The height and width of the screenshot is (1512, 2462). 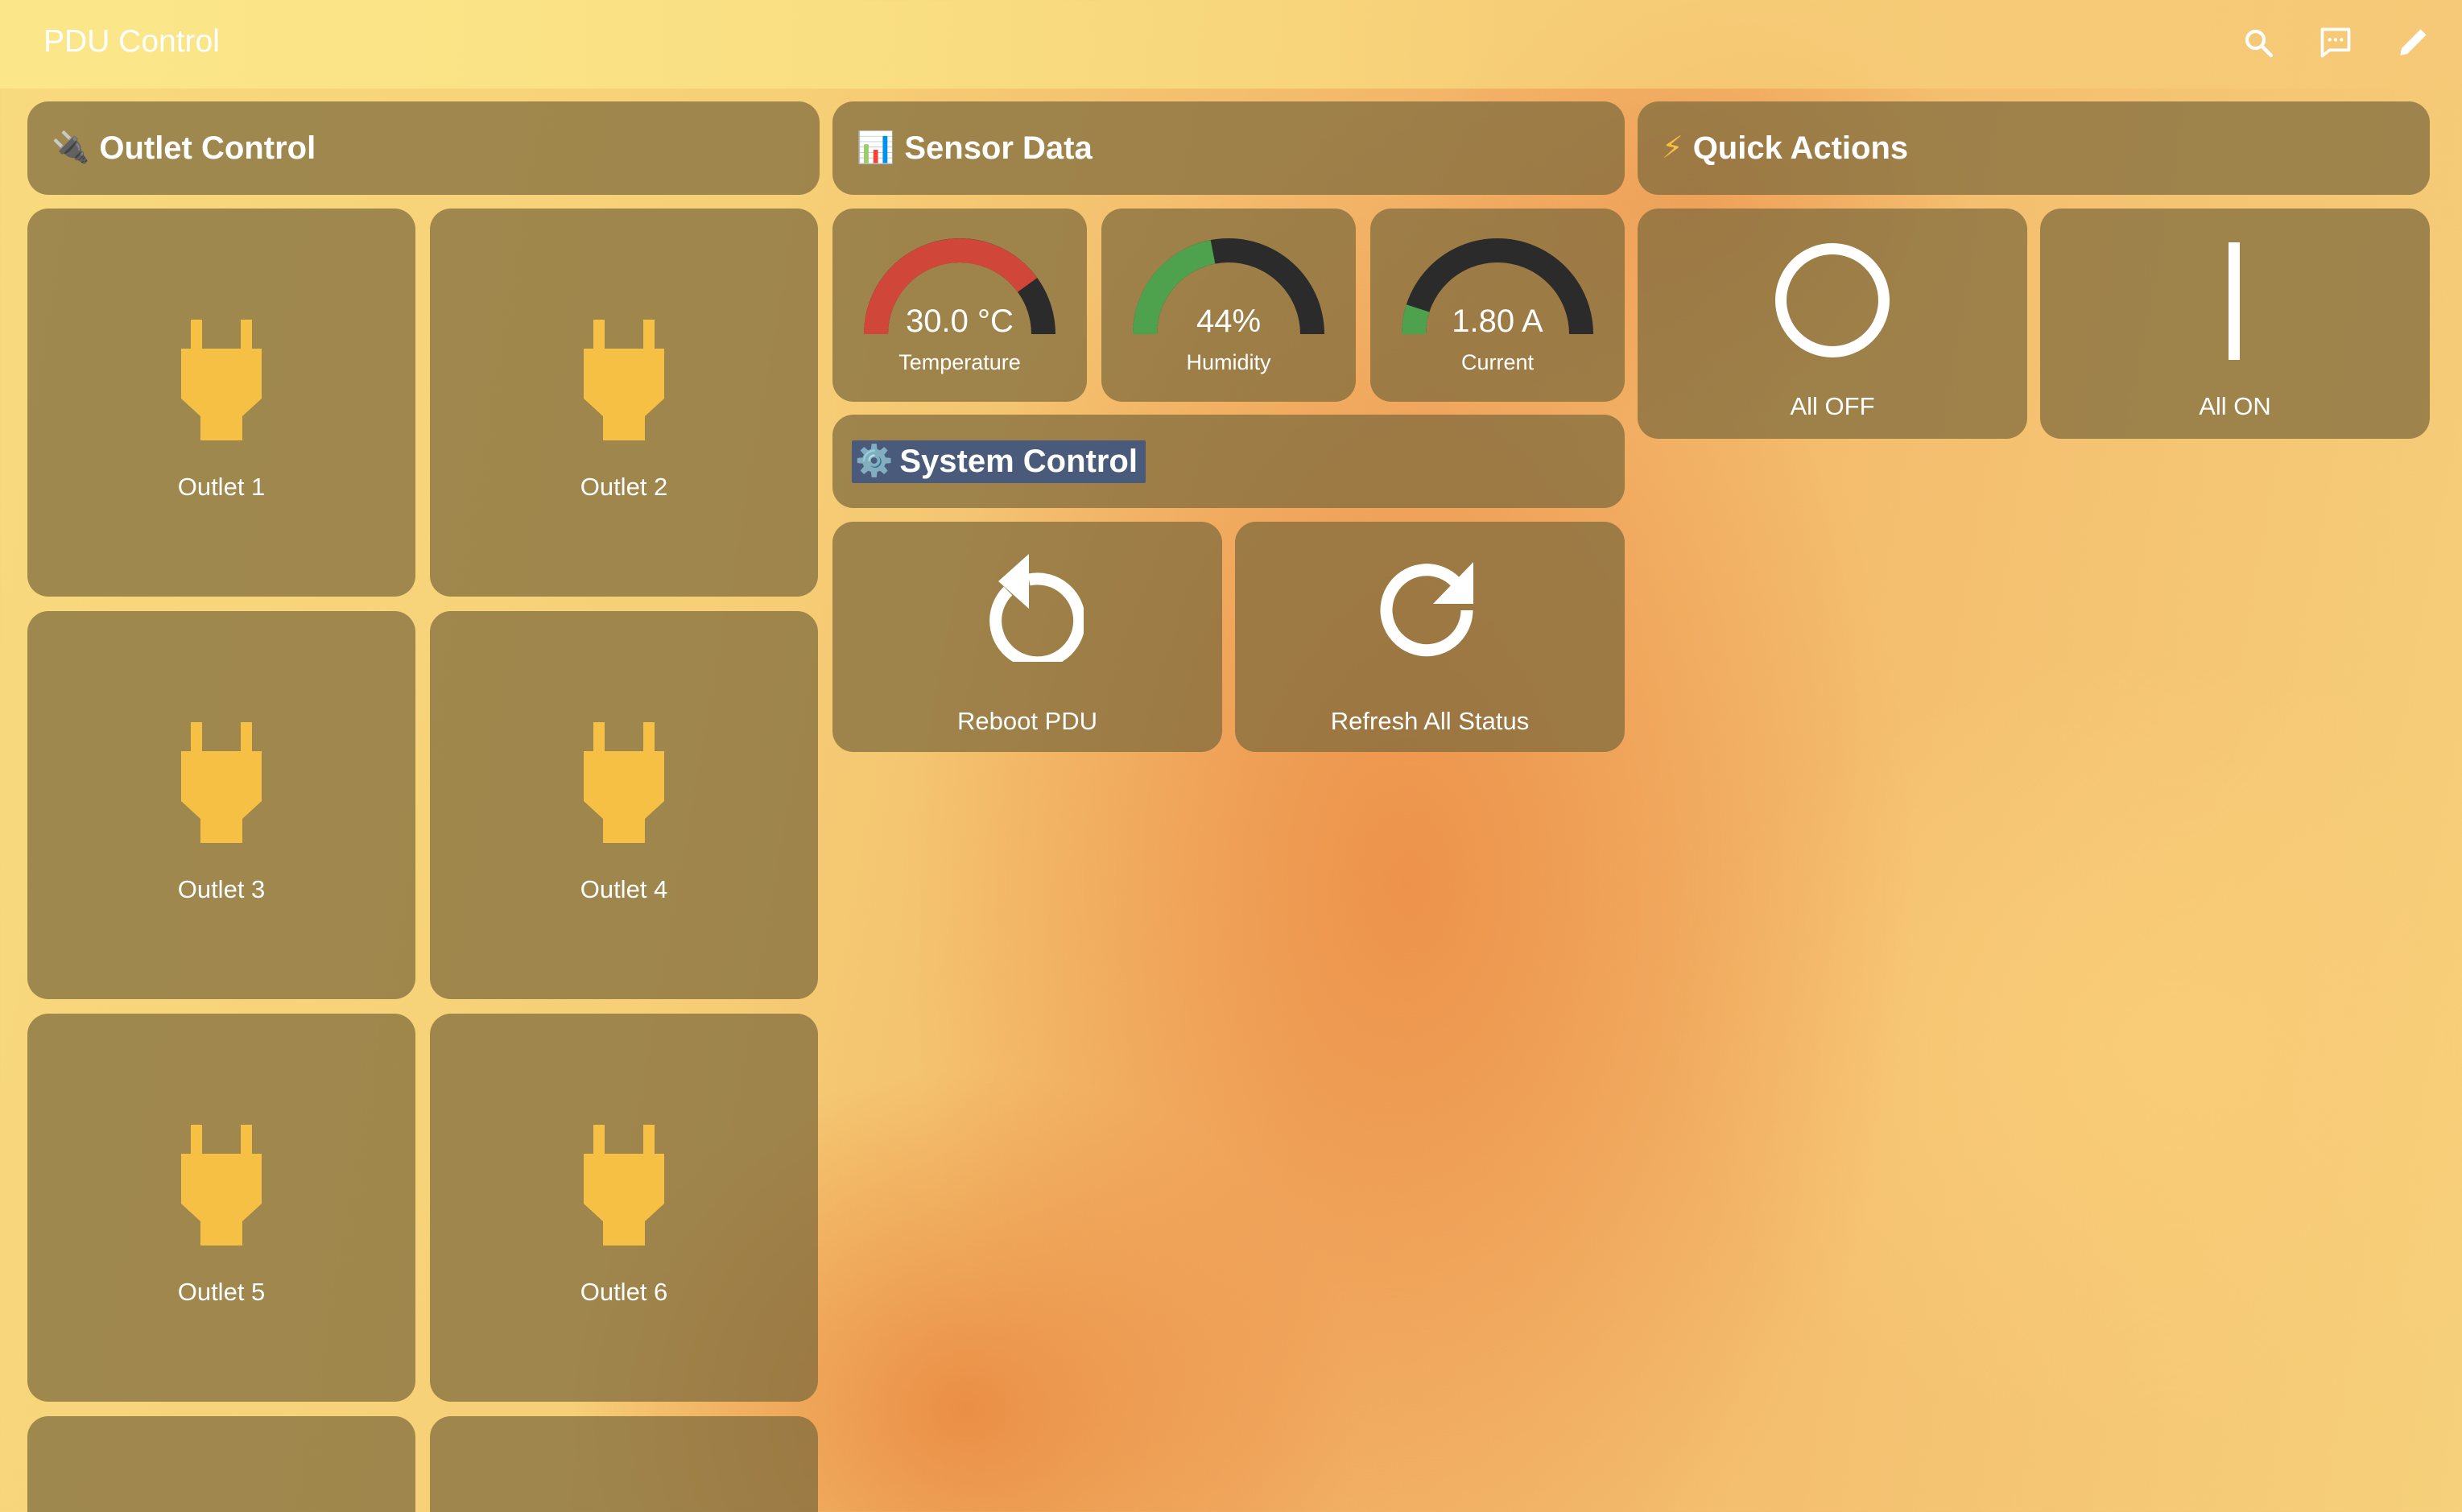 I want to click on outlet-card: Outlet 1, so click(x=221, y=403).